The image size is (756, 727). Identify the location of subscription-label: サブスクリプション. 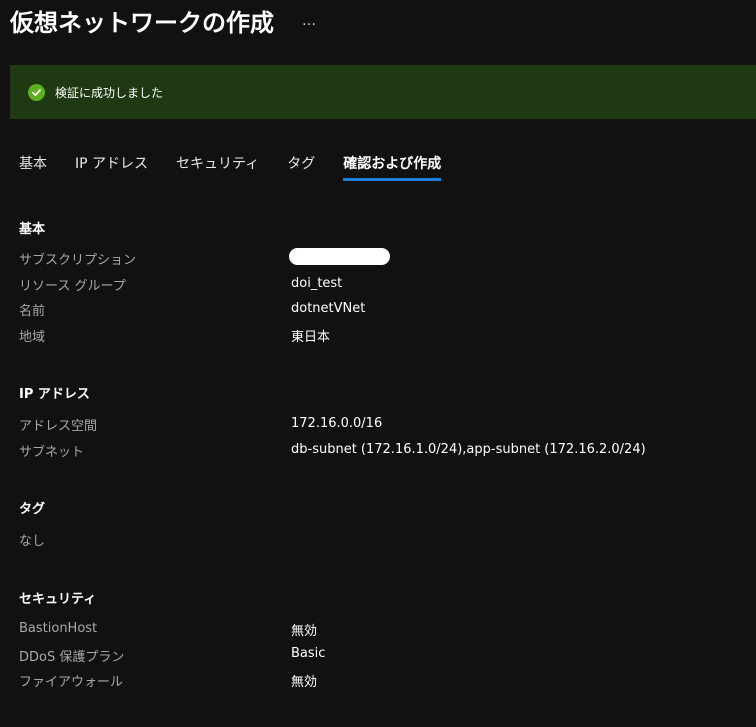
(78, 260).